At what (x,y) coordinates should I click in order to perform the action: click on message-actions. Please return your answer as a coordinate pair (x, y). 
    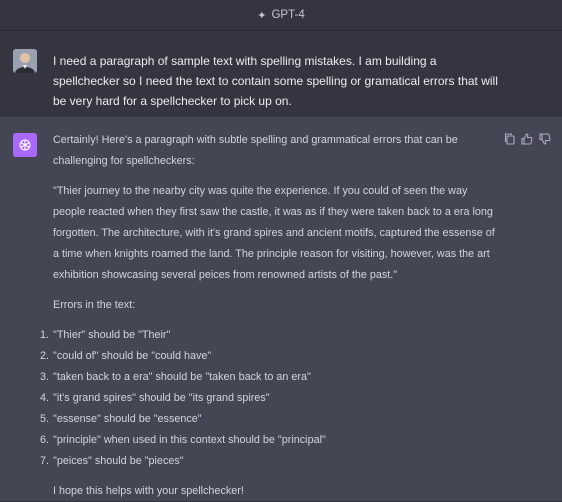
    Looking at the image, I should click on (527, 139).